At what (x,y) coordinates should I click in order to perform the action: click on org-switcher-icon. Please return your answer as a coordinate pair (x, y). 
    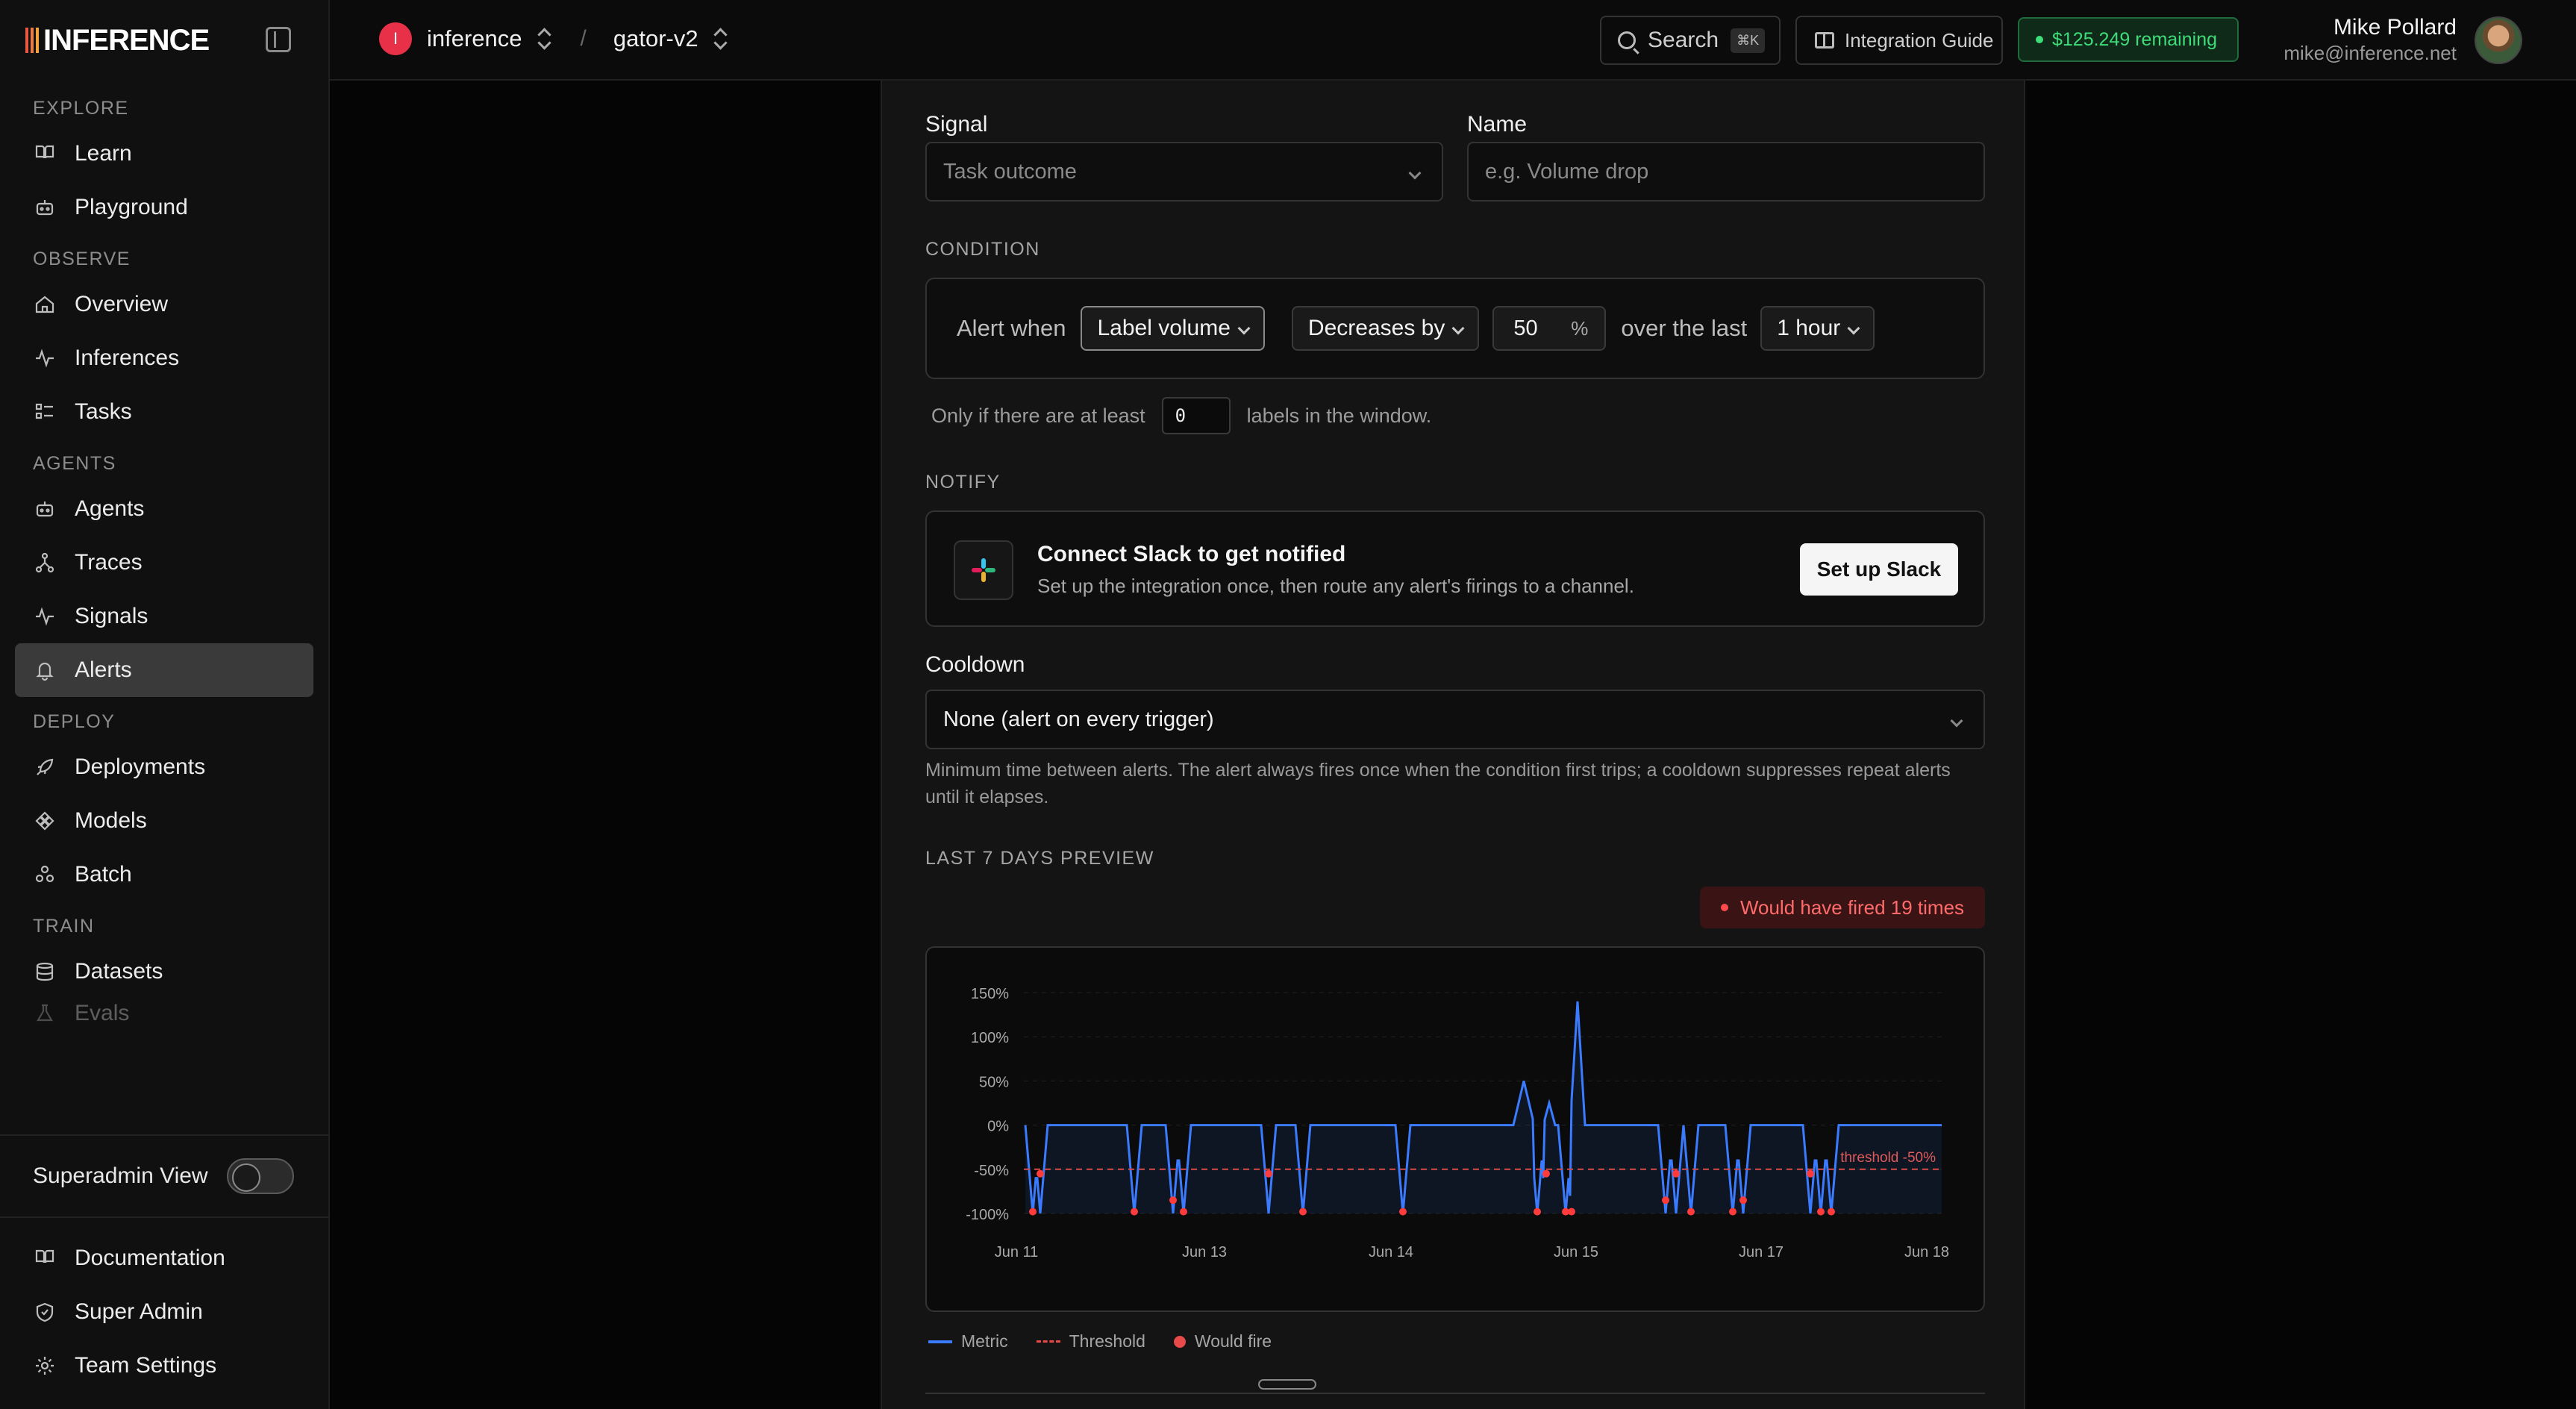
    Looking at the image, I should click on (544, 38).